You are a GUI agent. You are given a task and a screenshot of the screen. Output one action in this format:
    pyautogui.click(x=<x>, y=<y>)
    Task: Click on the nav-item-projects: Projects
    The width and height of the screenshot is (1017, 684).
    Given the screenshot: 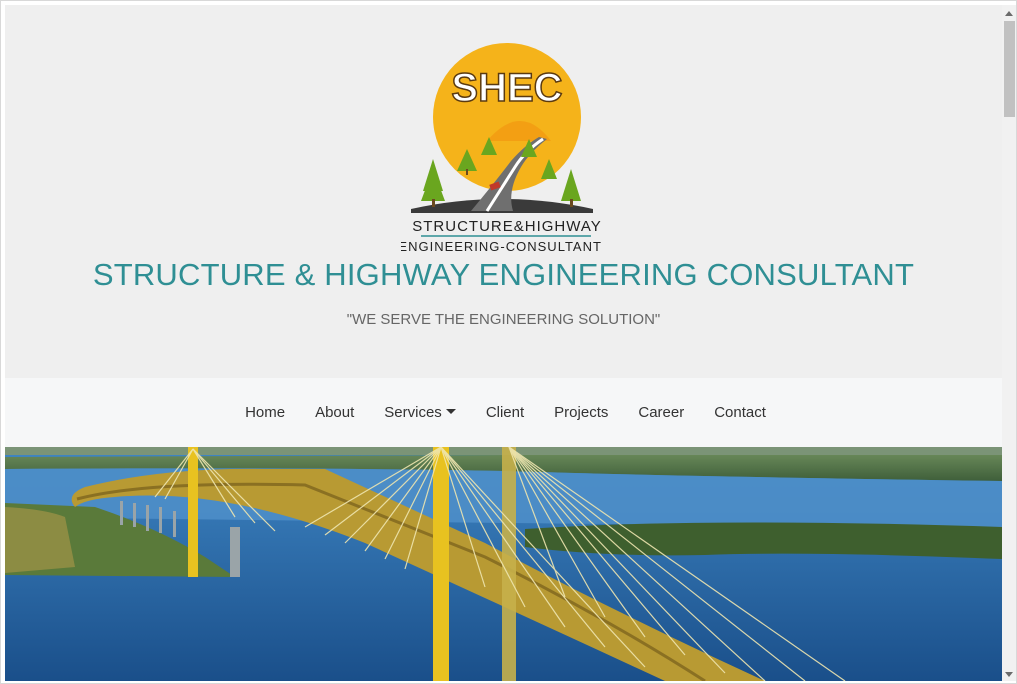 What is the action you would take?
    pyautogui.click(x=581, y=412)
    